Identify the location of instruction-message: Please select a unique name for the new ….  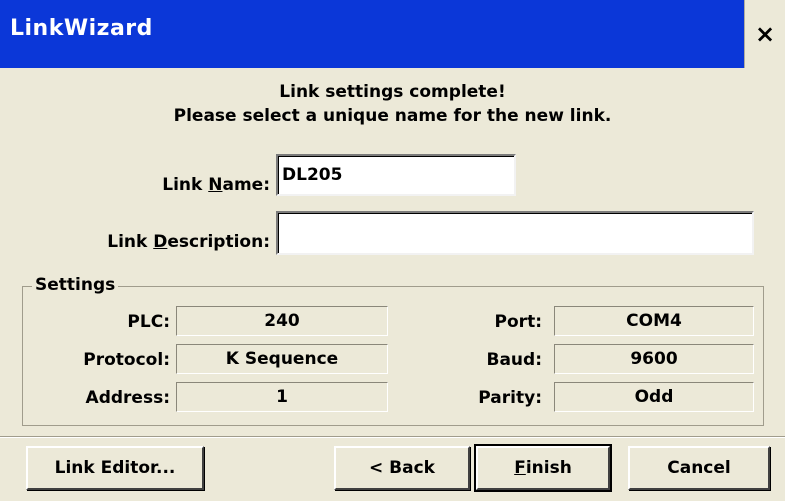
(392, 116).